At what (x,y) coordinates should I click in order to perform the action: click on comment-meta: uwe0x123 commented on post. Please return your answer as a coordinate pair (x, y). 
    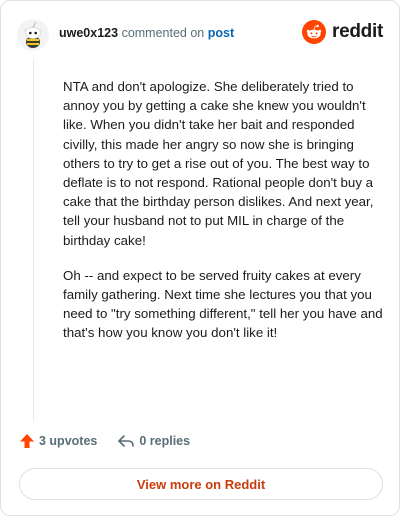
    Looking at the image, I should click on (146, 33).